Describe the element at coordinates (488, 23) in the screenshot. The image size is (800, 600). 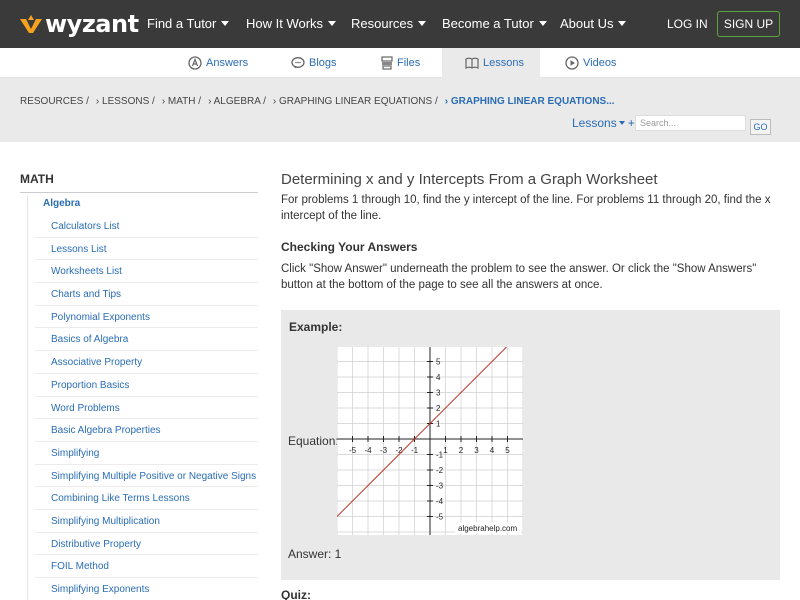
I see `nav-label: Become a Tutor` at that location.